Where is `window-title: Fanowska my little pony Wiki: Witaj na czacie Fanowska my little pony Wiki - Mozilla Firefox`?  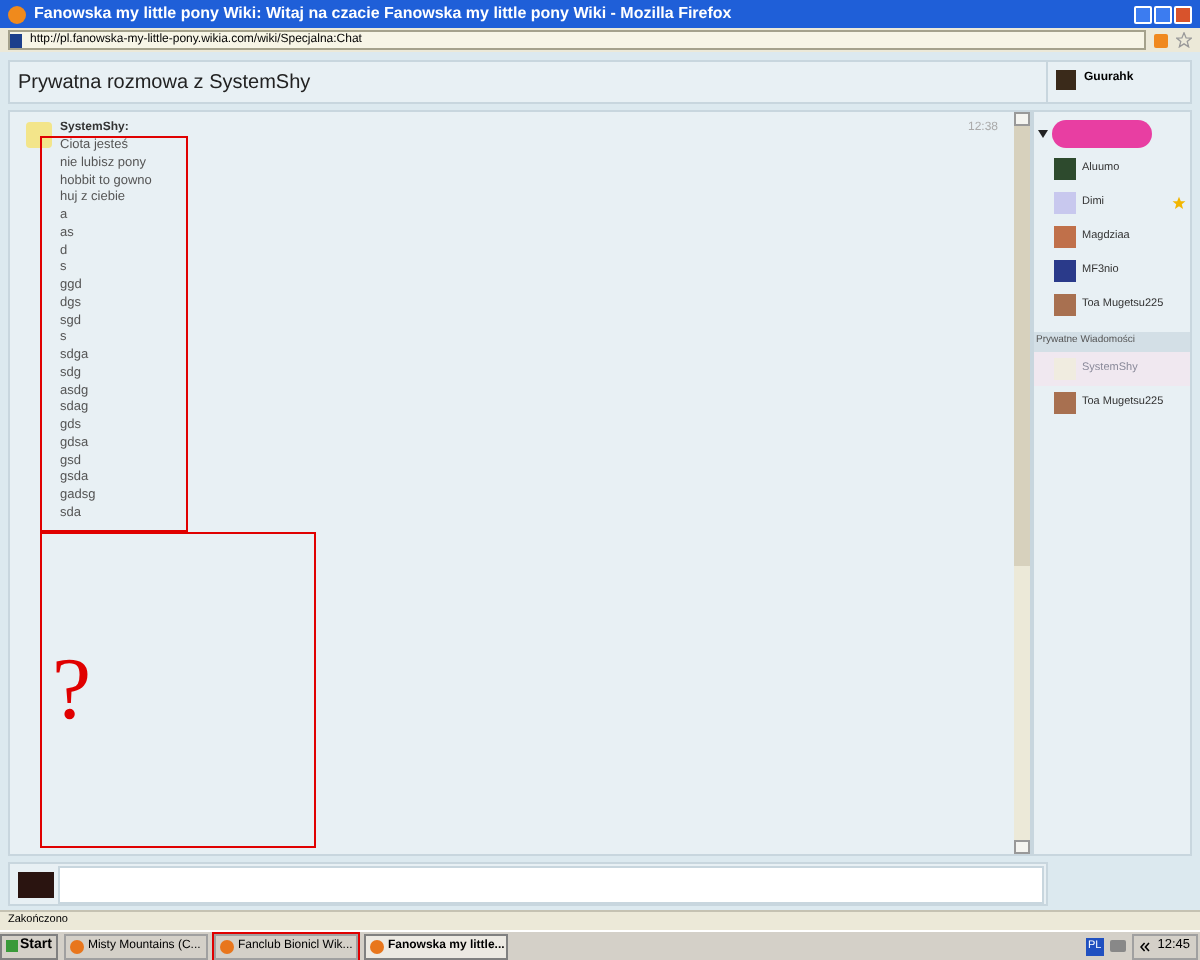
window-title: Fanowska my little pony Wiki: Witaj na czacie Fanowska my little pony Wiki - Mozilla Firefox is located at coordinates (384, 14).